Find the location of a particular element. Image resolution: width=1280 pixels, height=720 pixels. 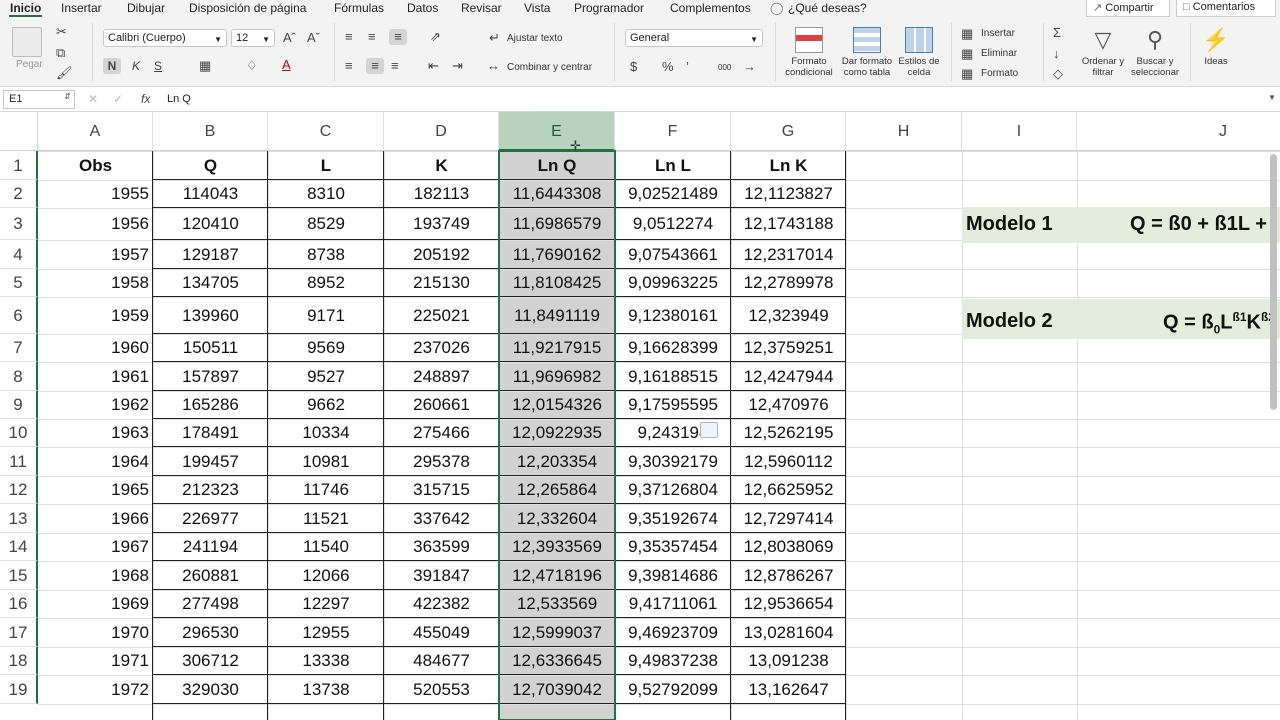

data-cell: 306712 is located at coordinates (210, 661).